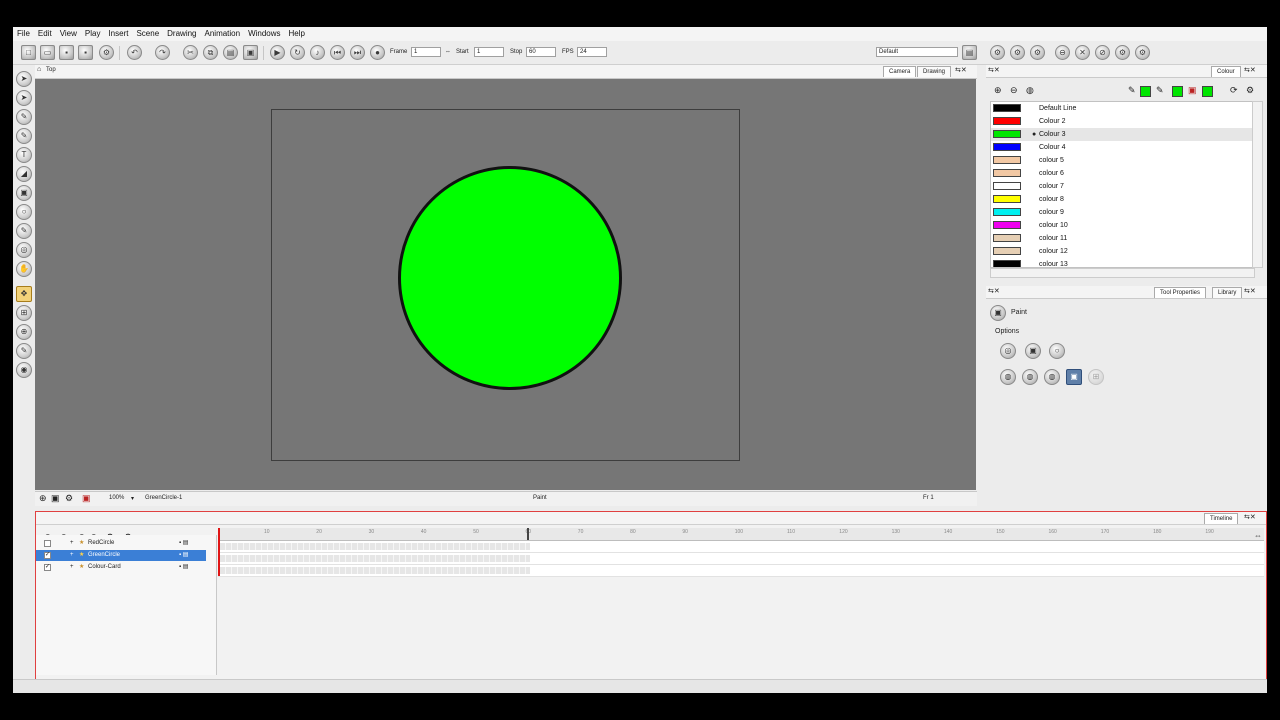 This screenshot has height=720, width=1280. What do you see at coordinates (147, 34) in the screenshot?
I see `menu-scene: Scene` at bounding box center [147, 34].